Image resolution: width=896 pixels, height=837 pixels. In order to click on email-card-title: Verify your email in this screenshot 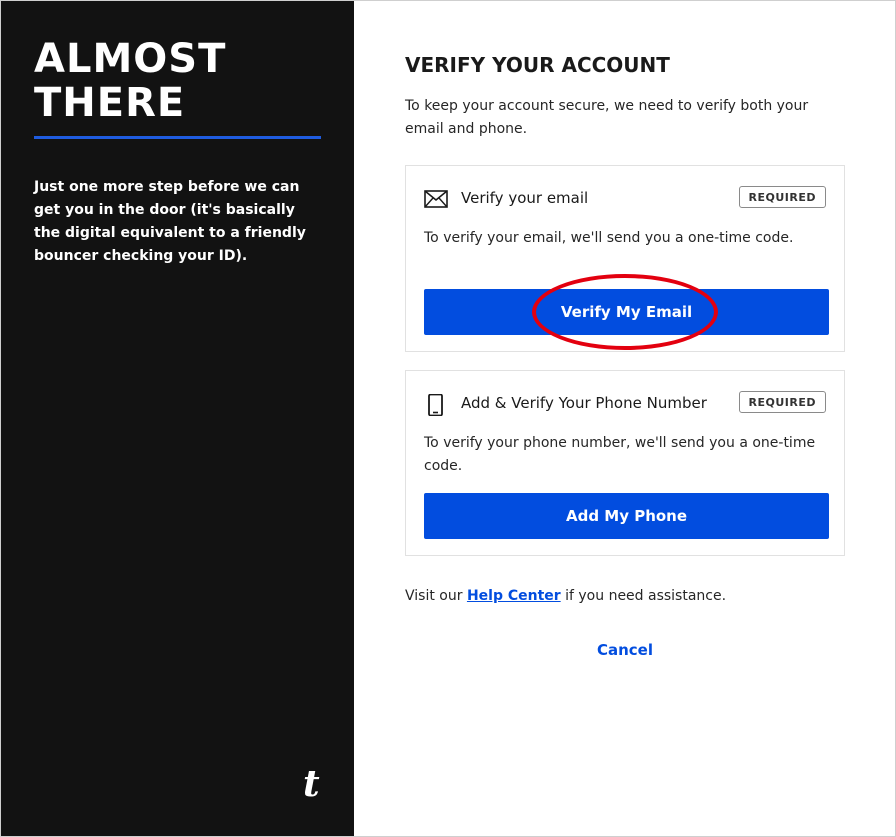, I will do `click(525, 198)`.